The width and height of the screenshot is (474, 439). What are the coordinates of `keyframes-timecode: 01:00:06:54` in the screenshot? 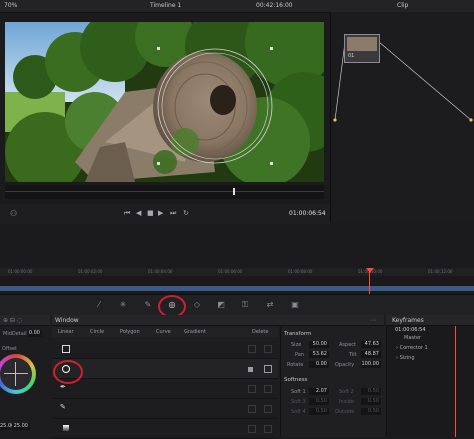 It's located at (410, 330).